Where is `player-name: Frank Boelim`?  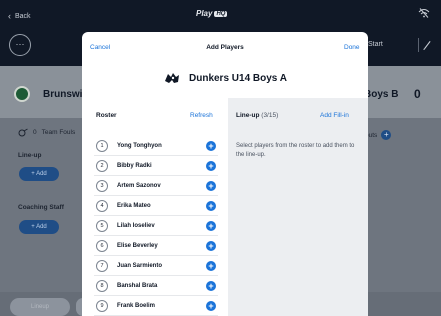
player-name: Frank Boelim is located at coordinates (136, 305).